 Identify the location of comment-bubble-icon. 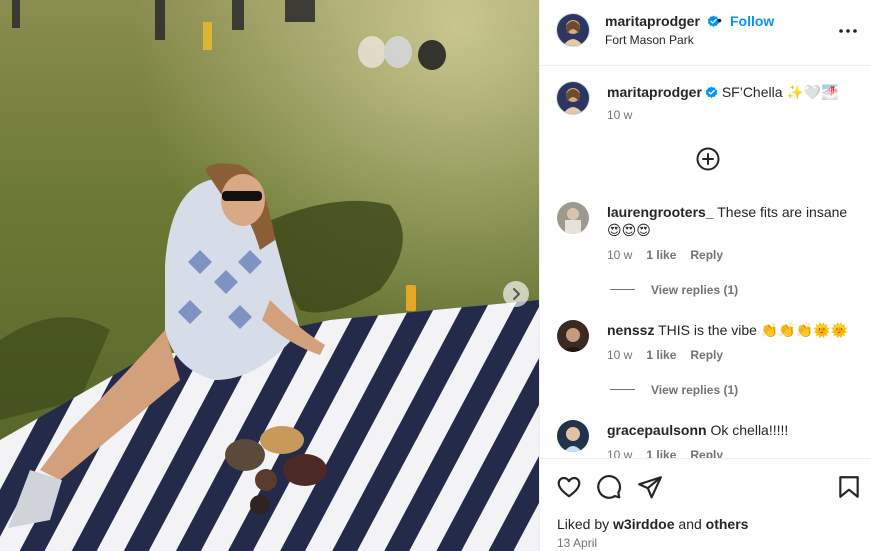
(609, 487).